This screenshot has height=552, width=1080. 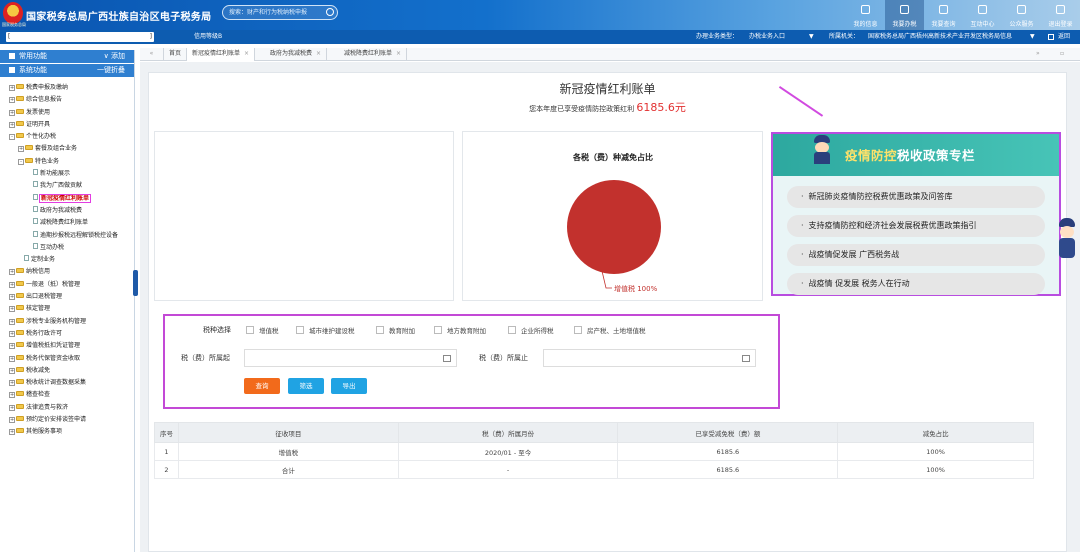 What do you see at coordinates (135, 283) in the screenshot?
I see `sidebar-collapse-handle` at bounding box center [135, 283].